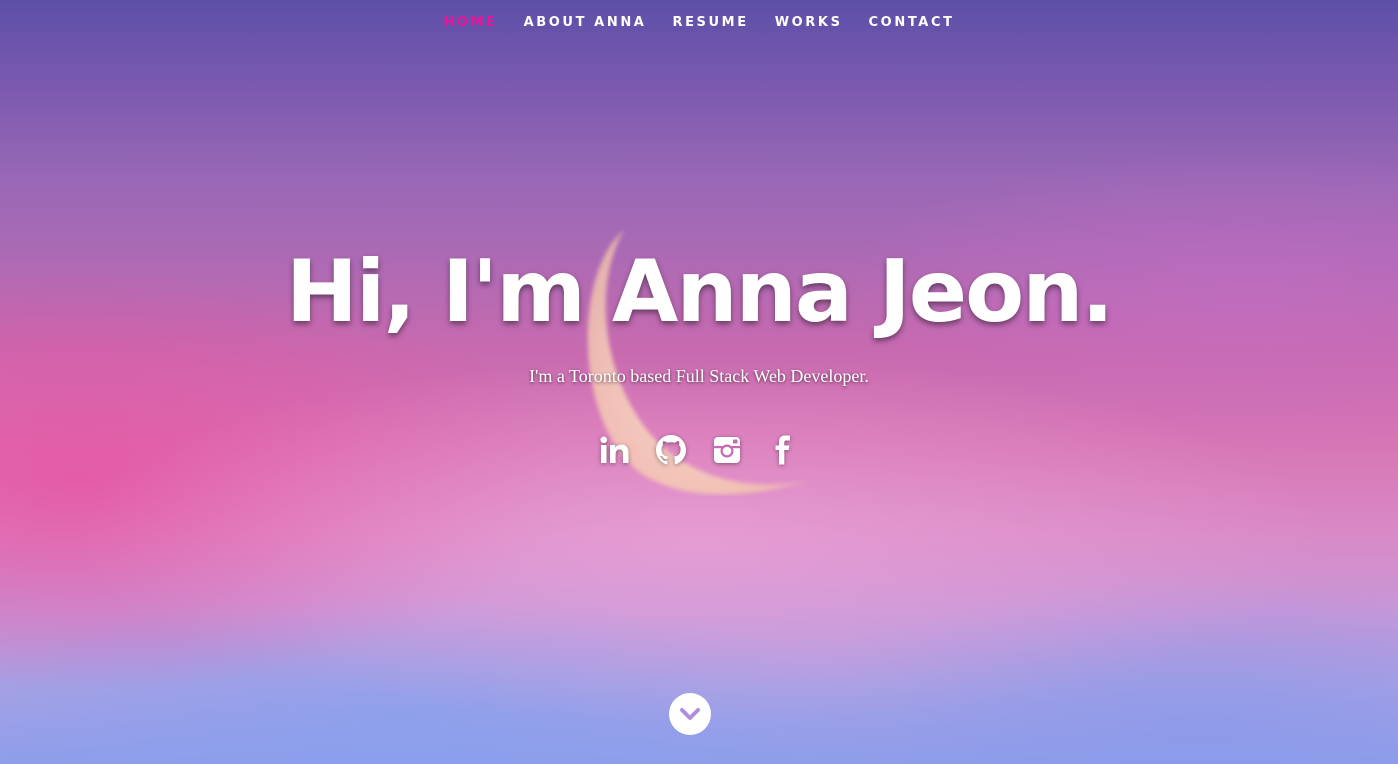  I want to click on chevron-down-icon, so click(690, 714).